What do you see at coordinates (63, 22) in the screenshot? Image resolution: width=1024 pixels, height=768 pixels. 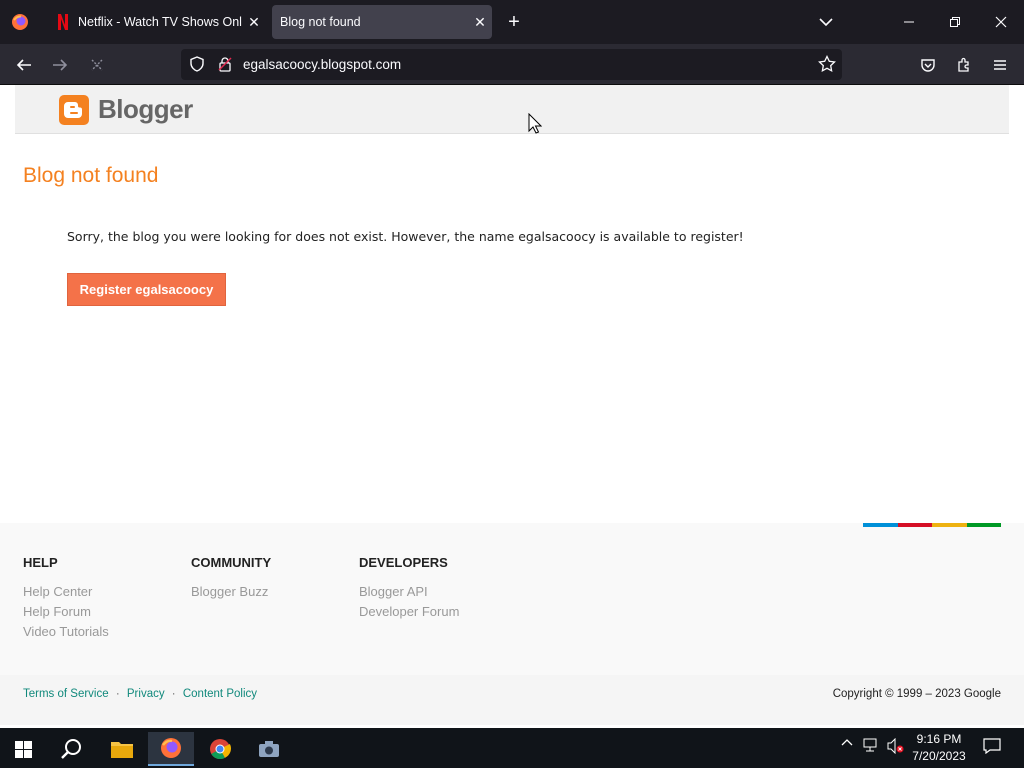 I see `netflix-icon` at bounding box center [63, 22].